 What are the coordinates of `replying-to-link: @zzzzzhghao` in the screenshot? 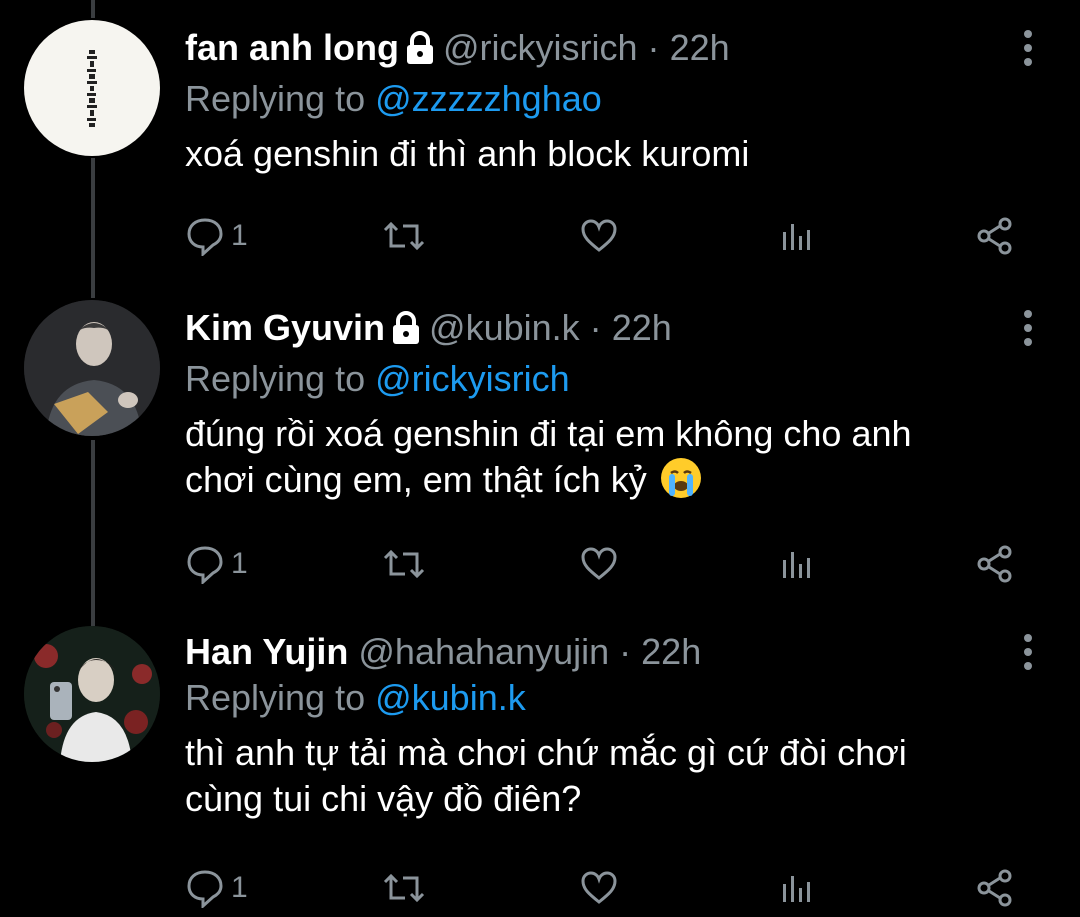 It's located at (488, 98).